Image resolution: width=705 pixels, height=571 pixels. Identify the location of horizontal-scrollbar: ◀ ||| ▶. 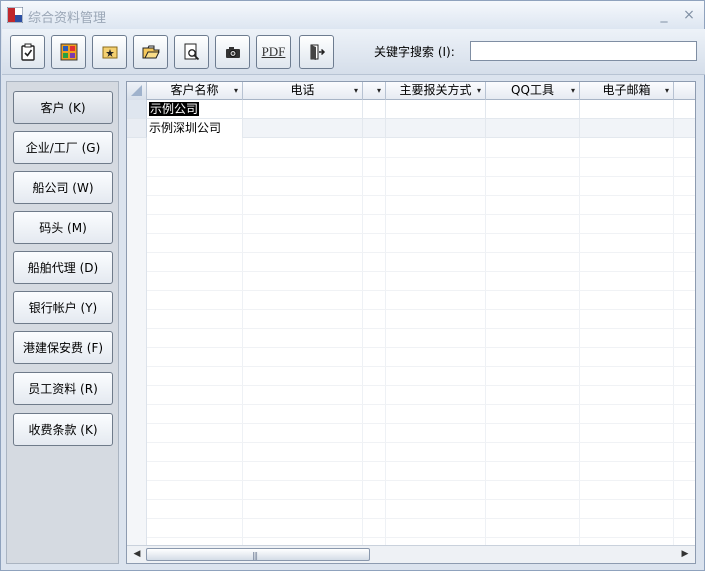
(411, 554).